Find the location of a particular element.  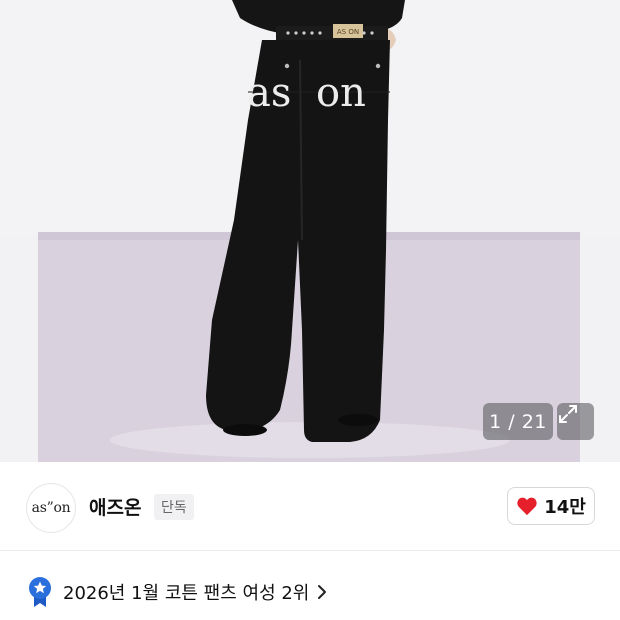

like-button: 14만 is located at coordinates (551, 506).